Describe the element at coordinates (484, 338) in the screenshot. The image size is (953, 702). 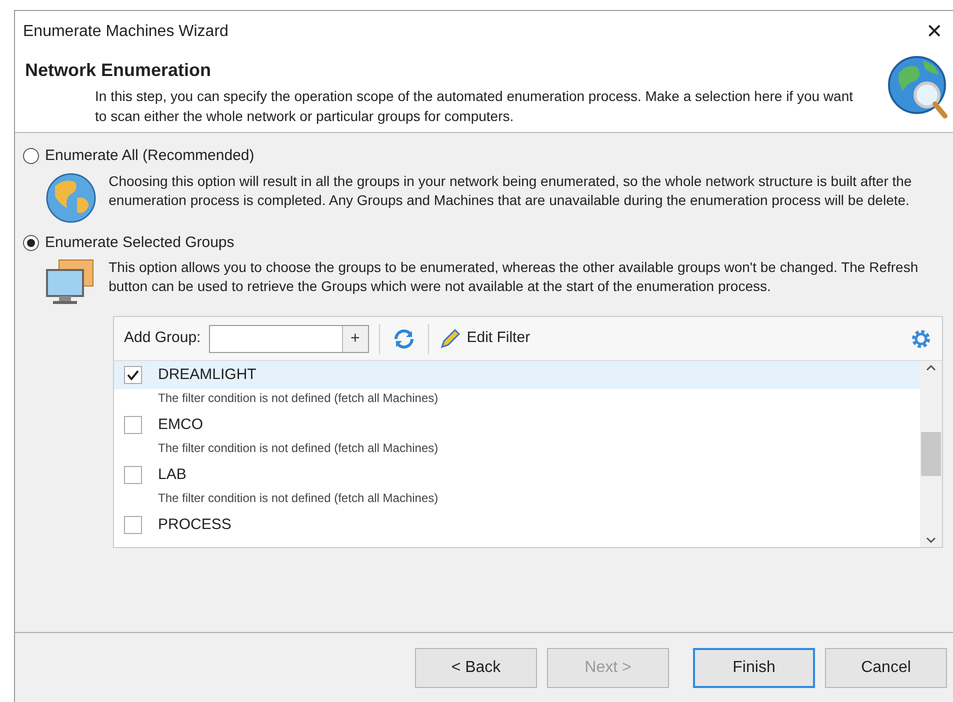
I see `edit-filter-button: Edit Filter` at that location.